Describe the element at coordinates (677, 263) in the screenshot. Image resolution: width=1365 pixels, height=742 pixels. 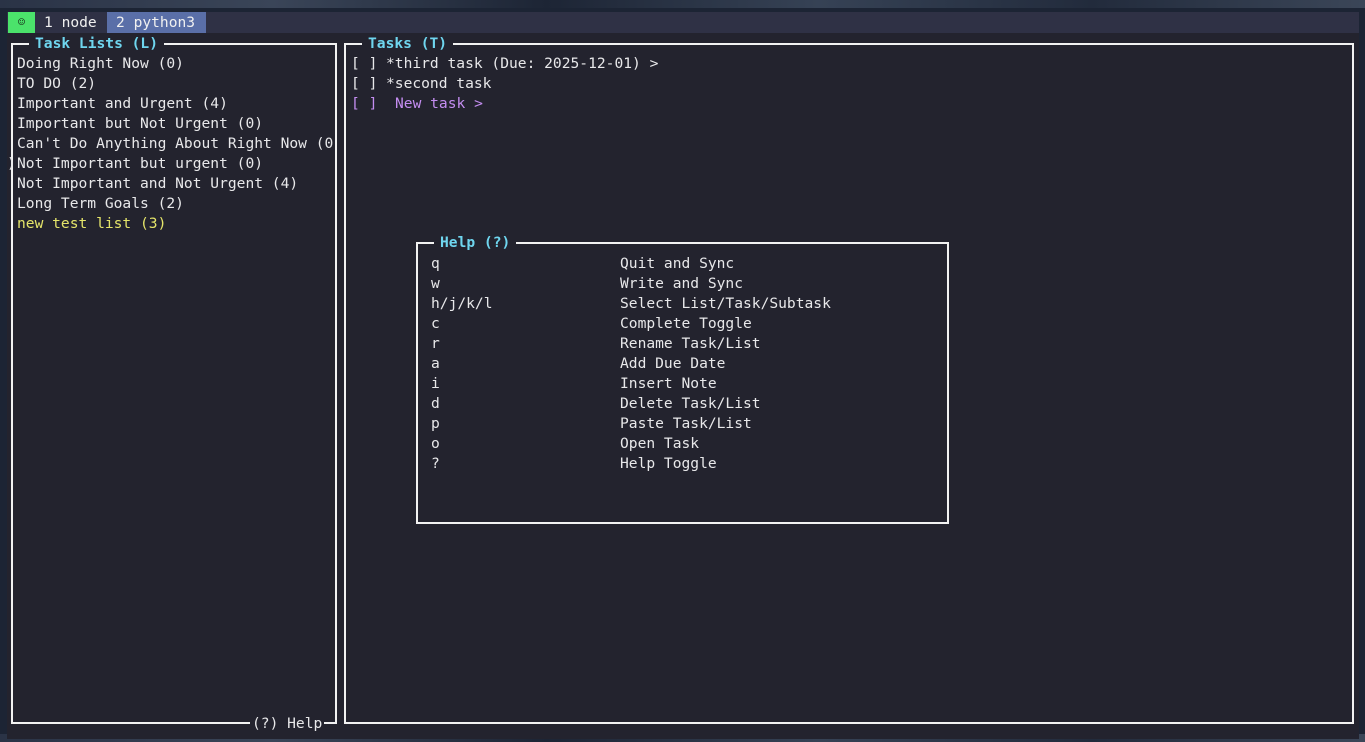
I see `help-desc: Quit and Sync` at that location.